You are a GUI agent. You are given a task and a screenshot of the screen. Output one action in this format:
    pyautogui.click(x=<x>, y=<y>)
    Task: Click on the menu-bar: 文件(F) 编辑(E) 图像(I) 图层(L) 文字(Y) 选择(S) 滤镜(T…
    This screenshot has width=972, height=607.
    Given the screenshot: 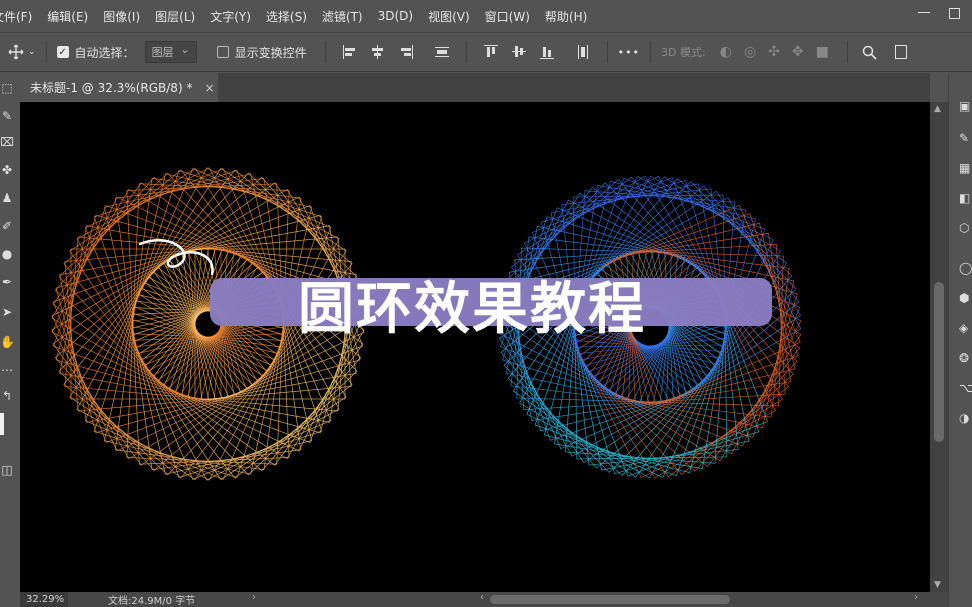 What is the action you would take?
    pyautogui.click(x=486, y=16)
    